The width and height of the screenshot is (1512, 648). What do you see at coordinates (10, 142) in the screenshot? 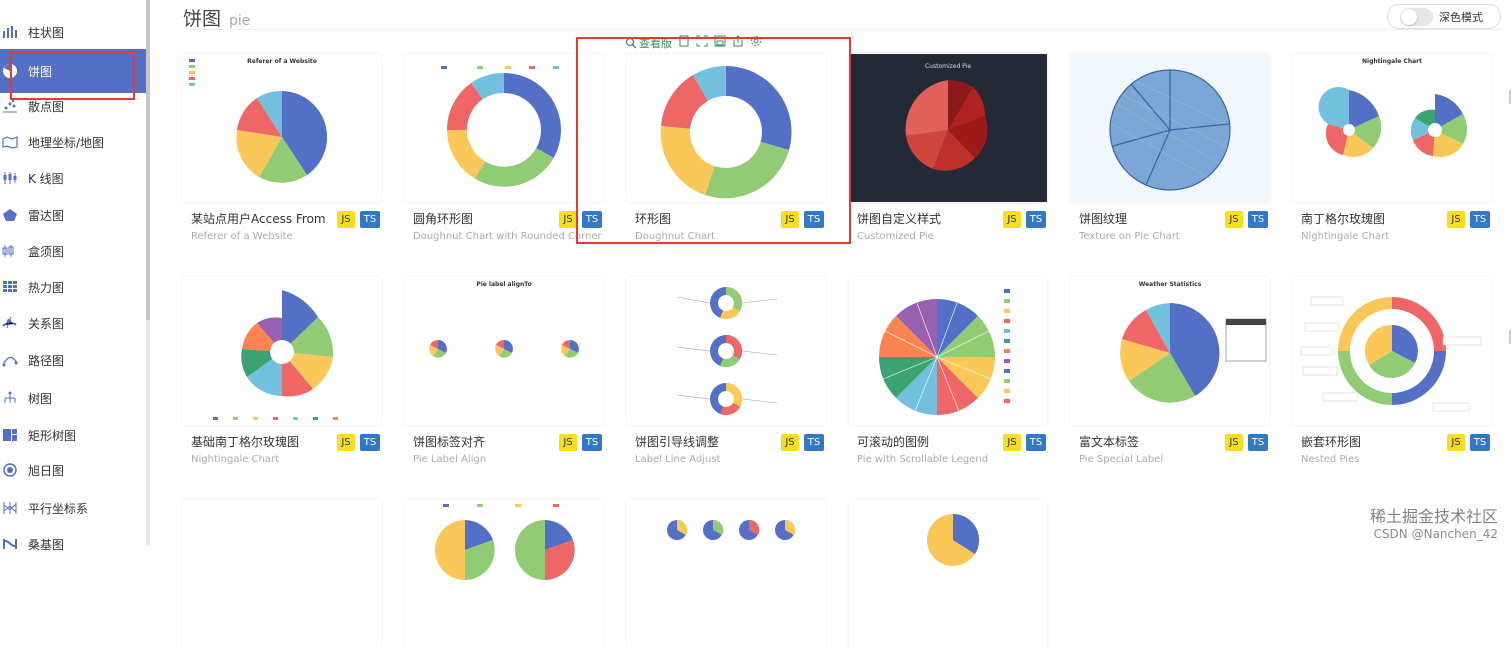
I see `map-icon` at bounding box center [10, 142].